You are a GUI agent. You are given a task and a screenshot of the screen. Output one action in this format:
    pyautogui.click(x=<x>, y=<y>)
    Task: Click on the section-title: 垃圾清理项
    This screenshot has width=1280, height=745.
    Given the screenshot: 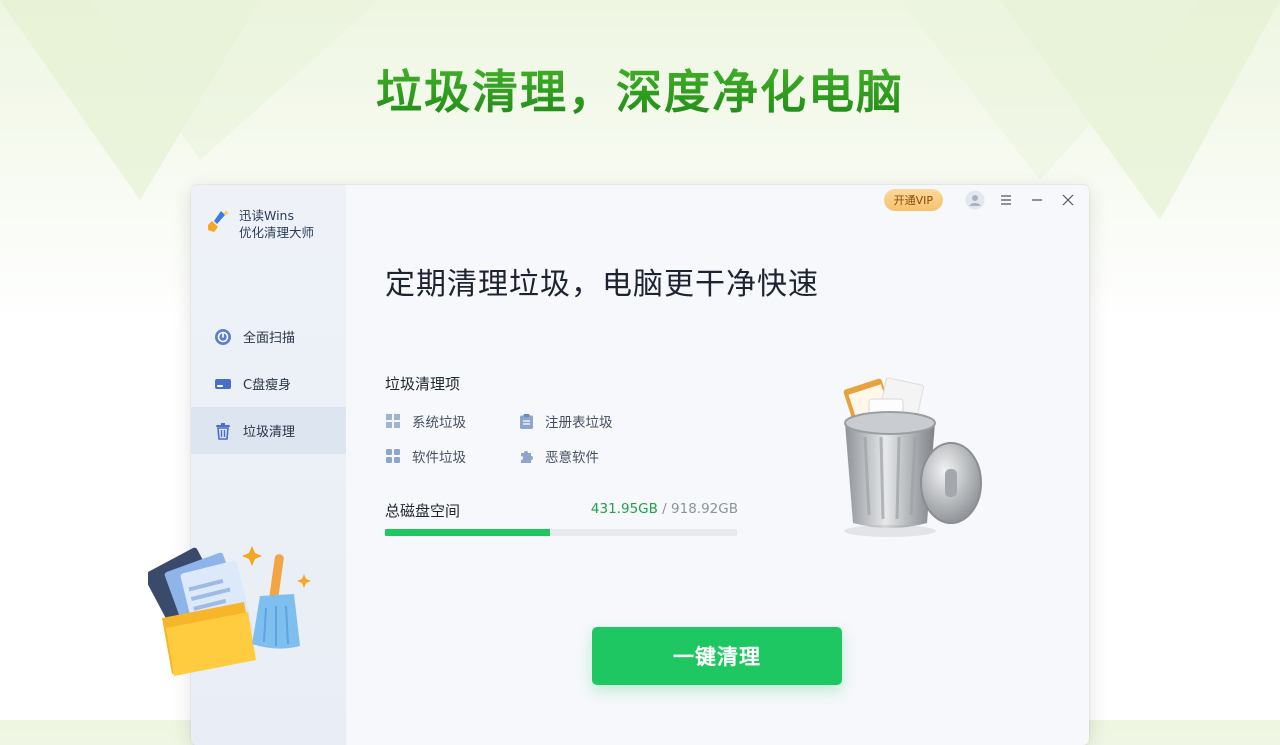 What is the action you would take?
    pyautogui.click(x=423, y=384)
    